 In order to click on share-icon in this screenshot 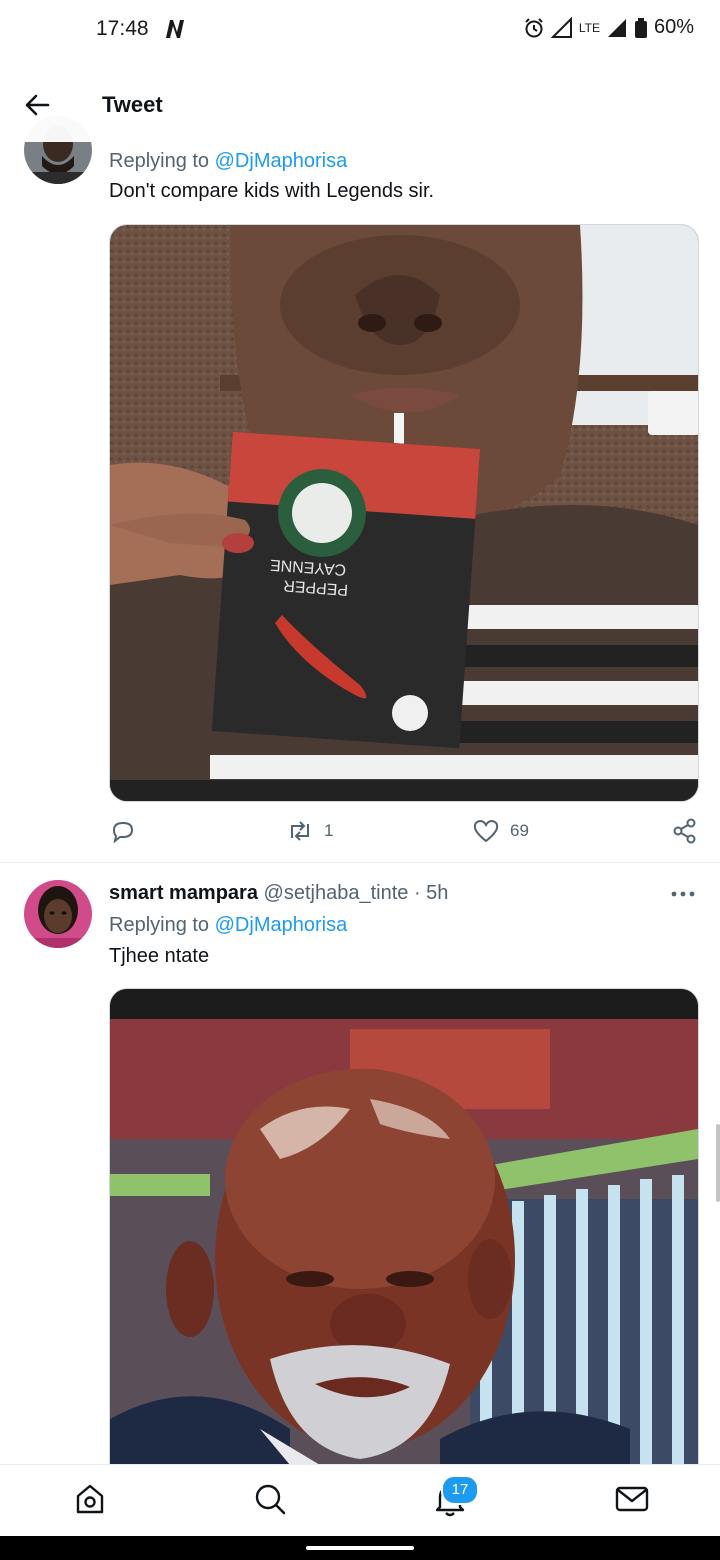, I will do `click(684, 831)`.